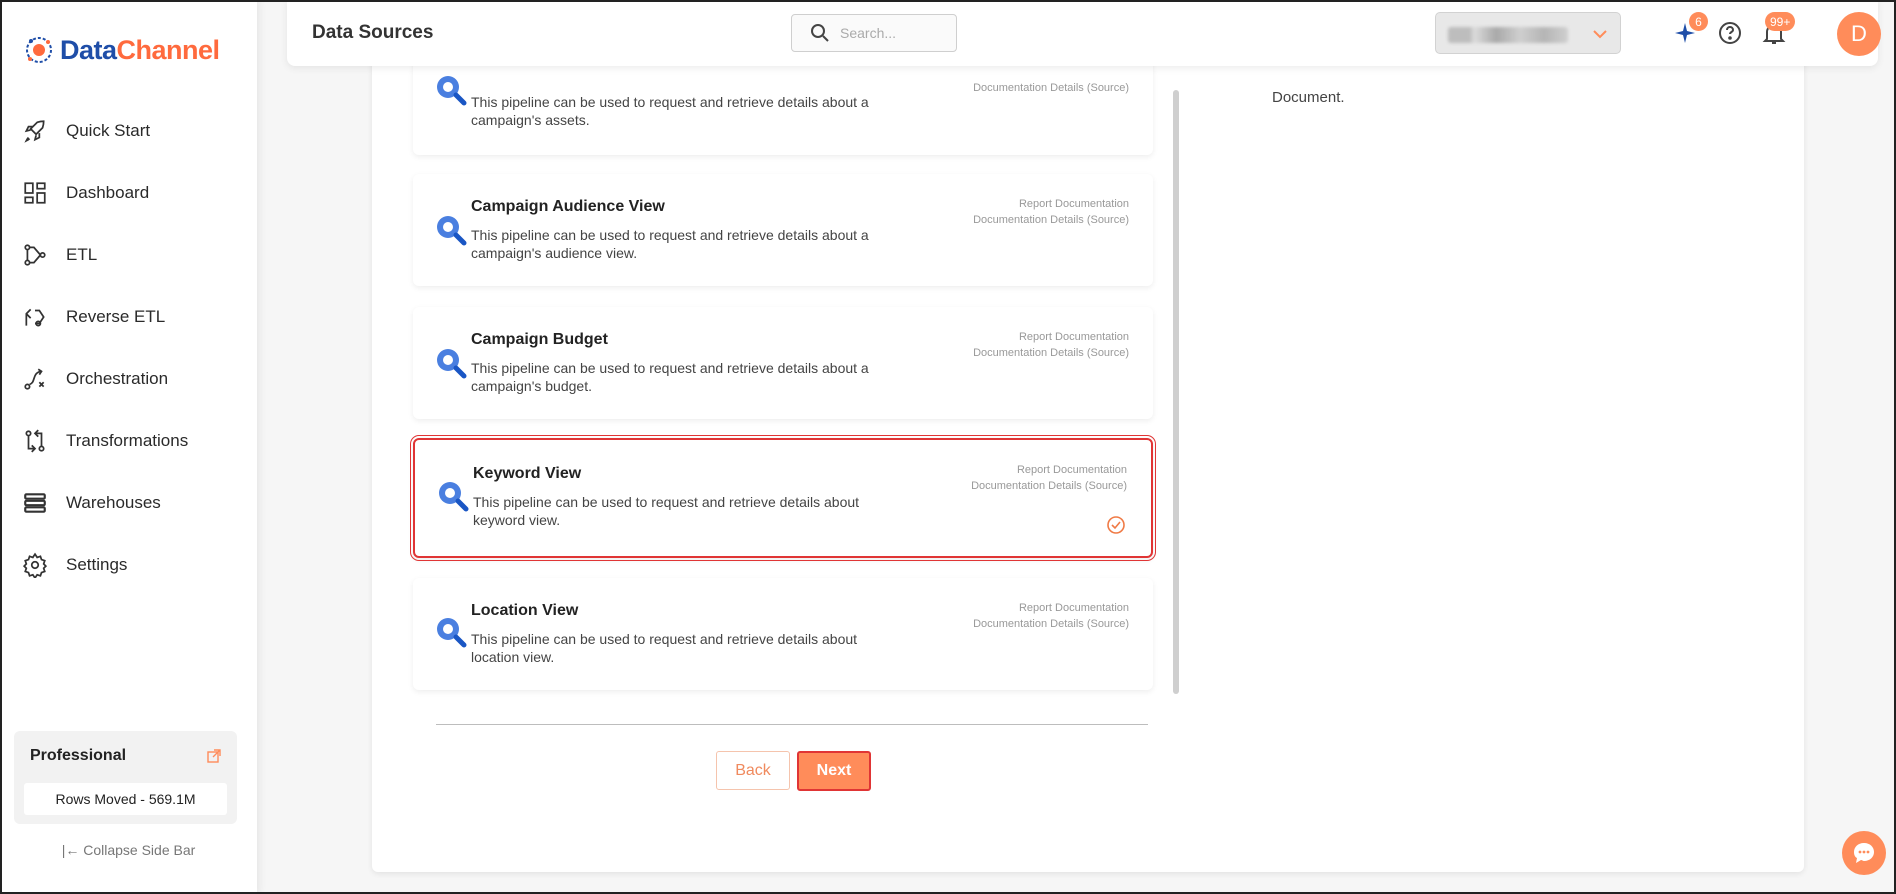 The width and height of the screenshot is (1896, 894). I want to click on sidebar-item-label: ETL, so click(82, 254).